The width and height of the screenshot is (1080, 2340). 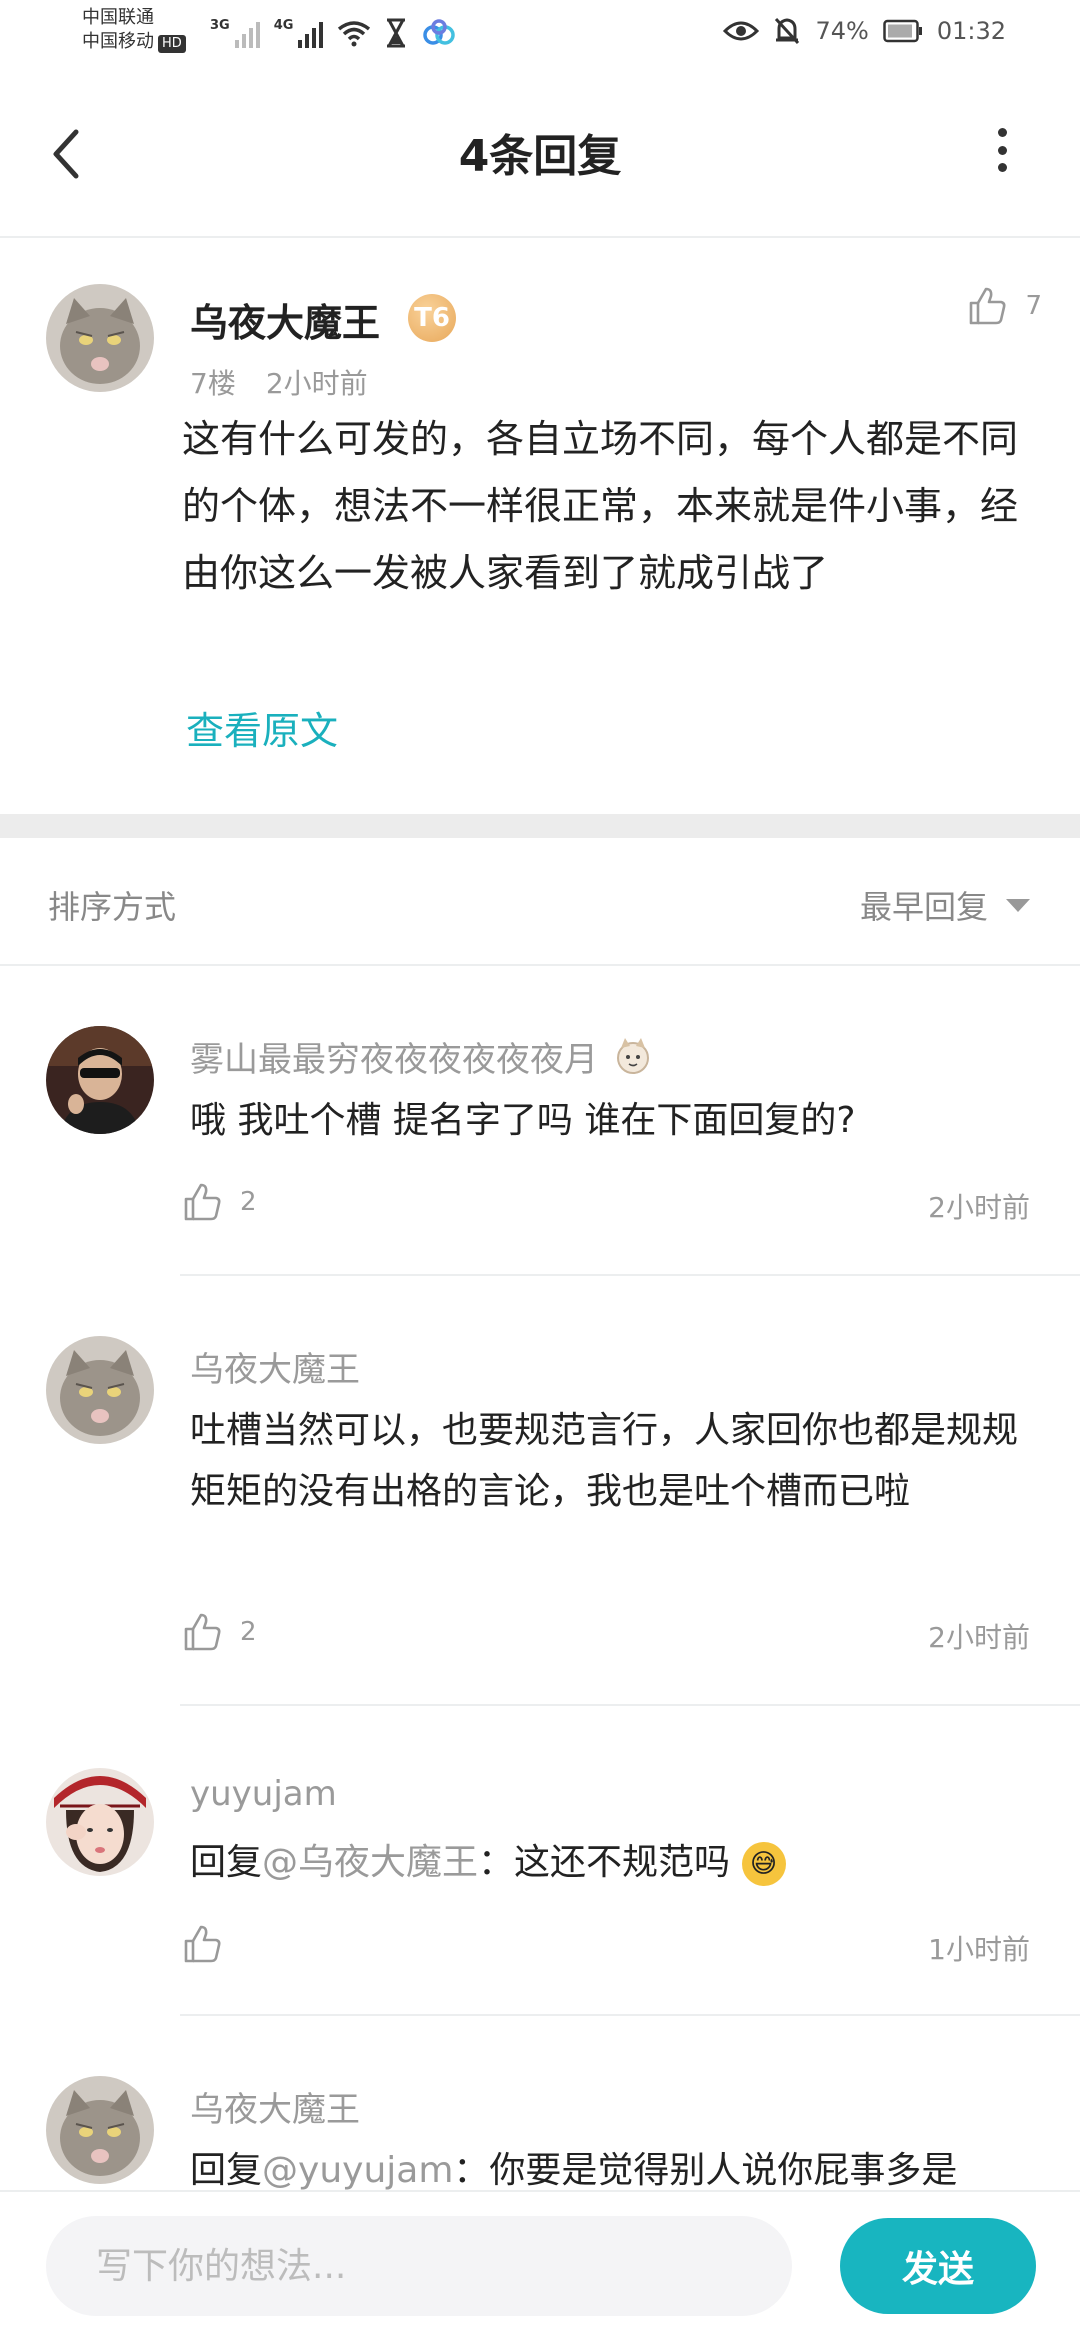 What do you see at coordinates (333, 33) in the screenshot?
I see `network-icons: 3G 4G` at bounding box center [333, 33].